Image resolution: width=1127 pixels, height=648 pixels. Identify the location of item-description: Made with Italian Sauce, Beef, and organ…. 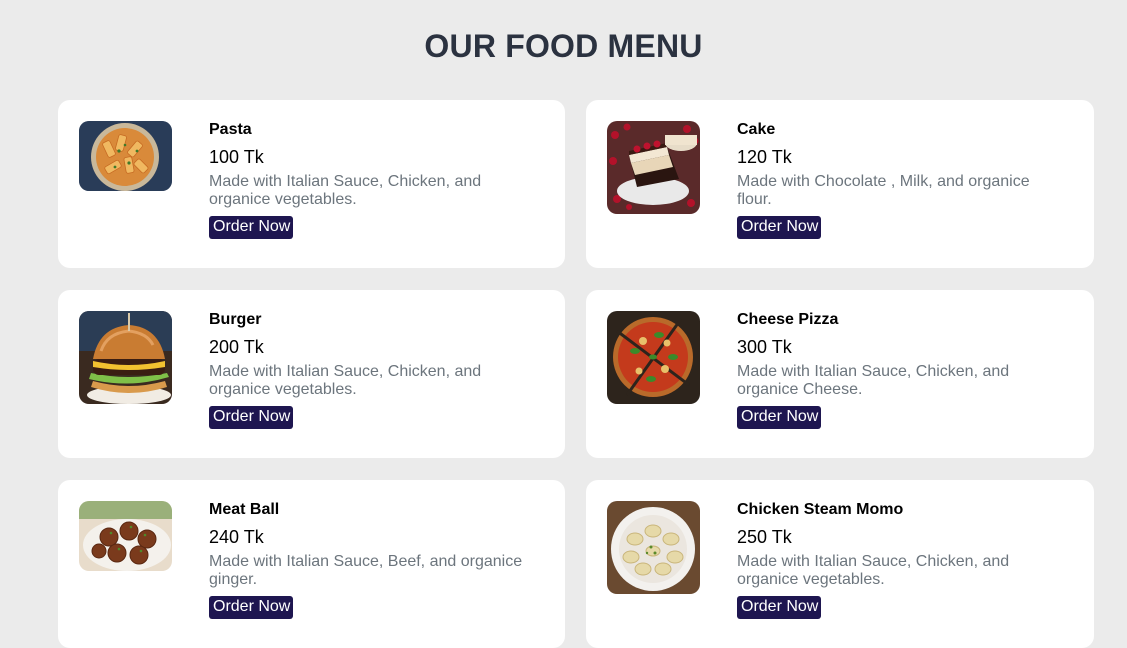
(366, 570).